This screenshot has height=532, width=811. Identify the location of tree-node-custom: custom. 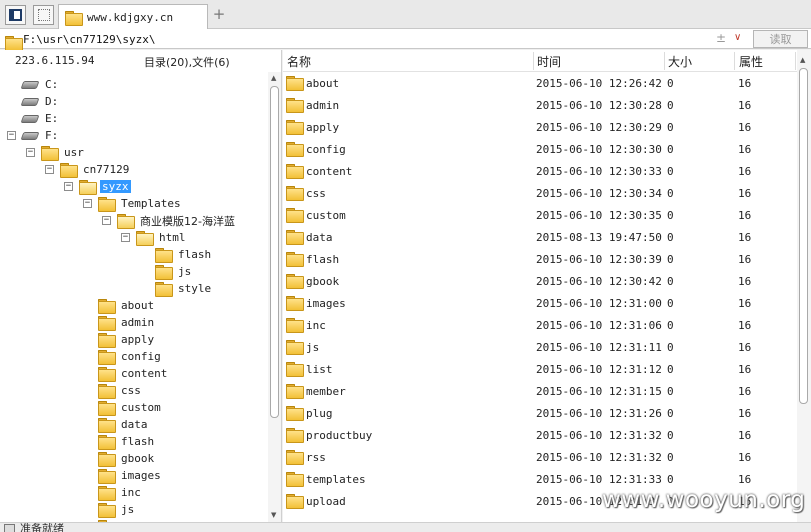
(130, 407).